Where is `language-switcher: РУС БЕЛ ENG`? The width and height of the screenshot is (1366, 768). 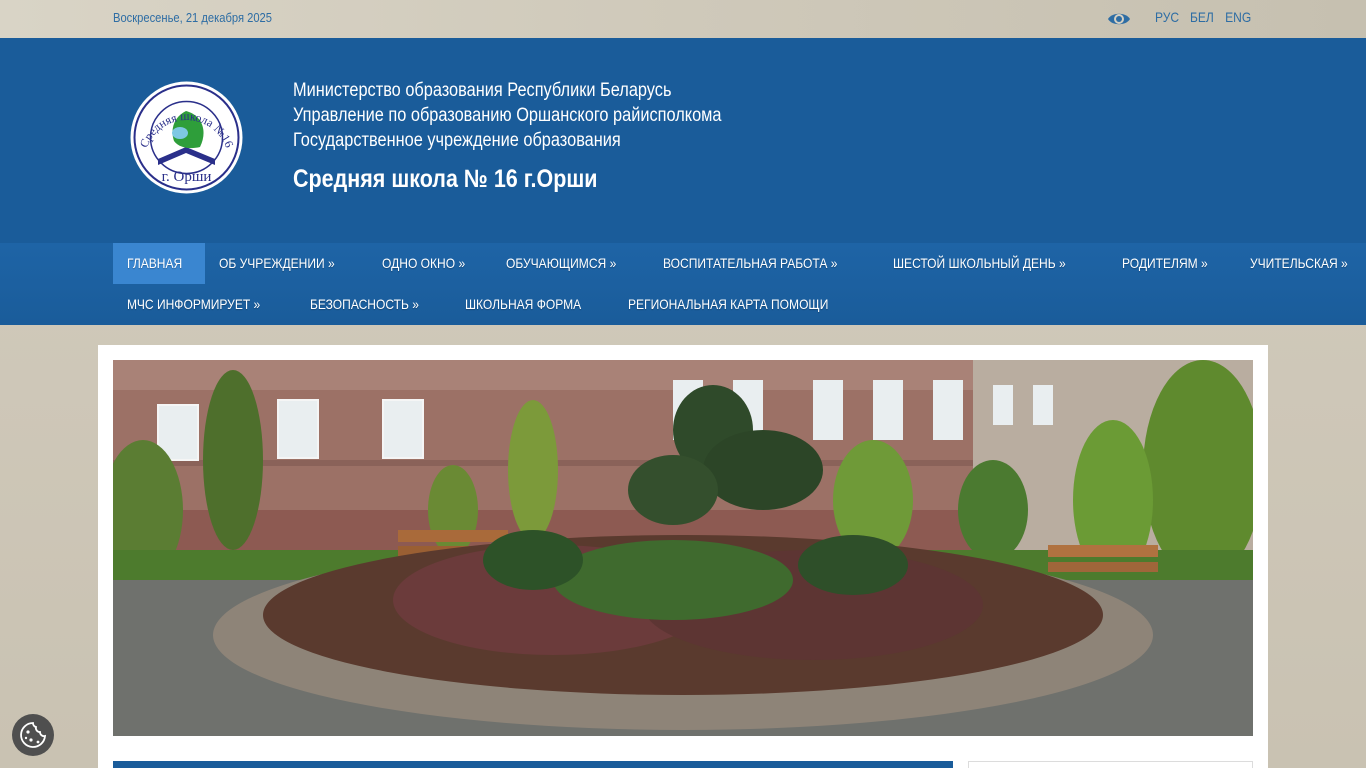 language-switcher: РУС БЕЛ ENG is located at coordinates (1203, 17).